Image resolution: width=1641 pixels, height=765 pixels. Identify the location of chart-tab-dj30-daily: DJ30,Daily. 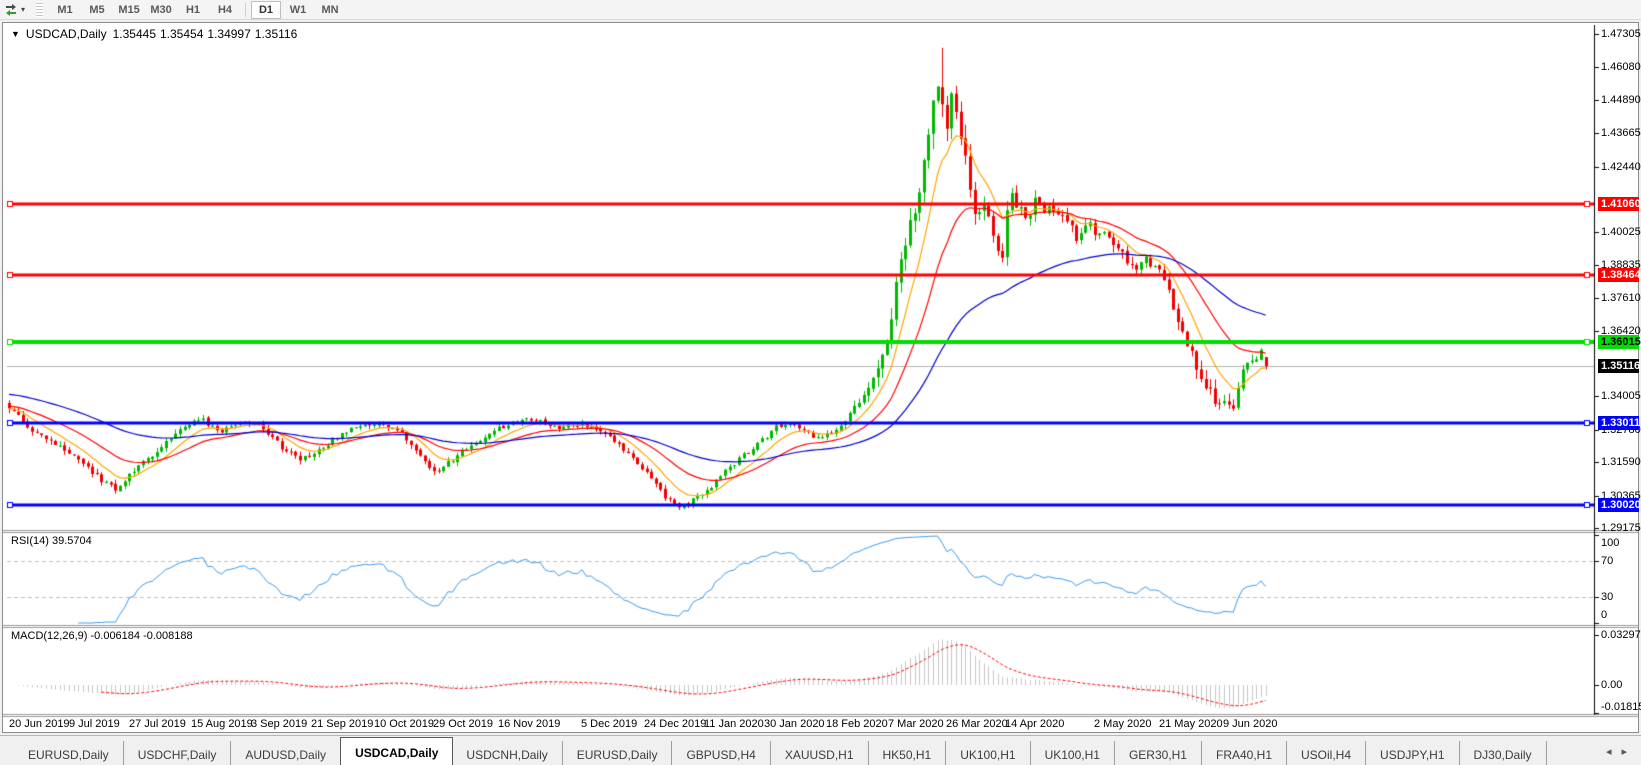
(1503, 753).